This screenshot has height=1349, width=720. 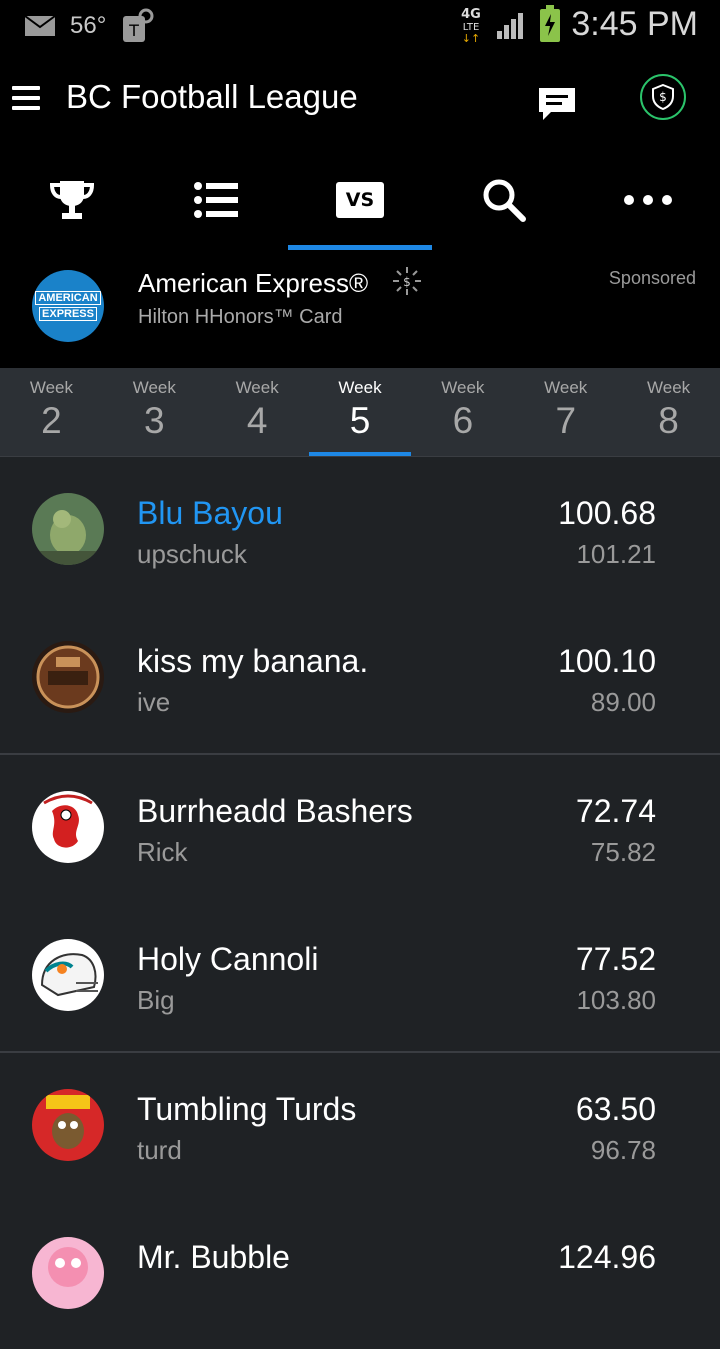 I want to click on amex-logo: AMERICAN EXPRESS, so click(x=68, y=306).